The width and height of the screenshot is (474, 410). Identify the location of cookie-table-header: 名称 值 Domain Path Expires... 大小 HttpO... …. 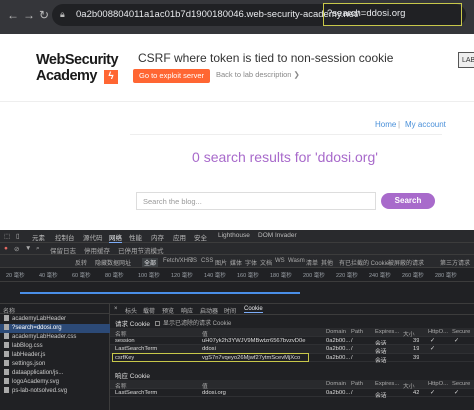
(292, 385).